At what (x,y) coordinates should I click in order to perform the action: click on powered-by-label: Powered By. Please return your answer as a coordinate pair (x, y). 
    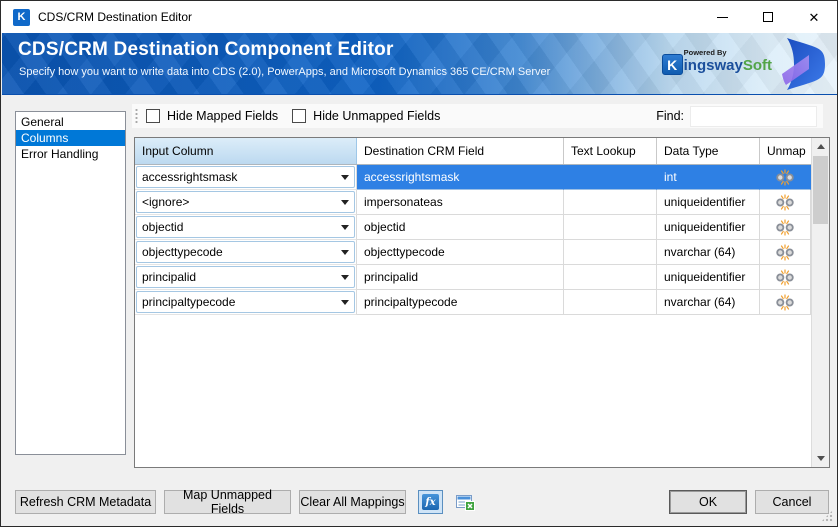
    Looking at the image, I should click on (705, 53).